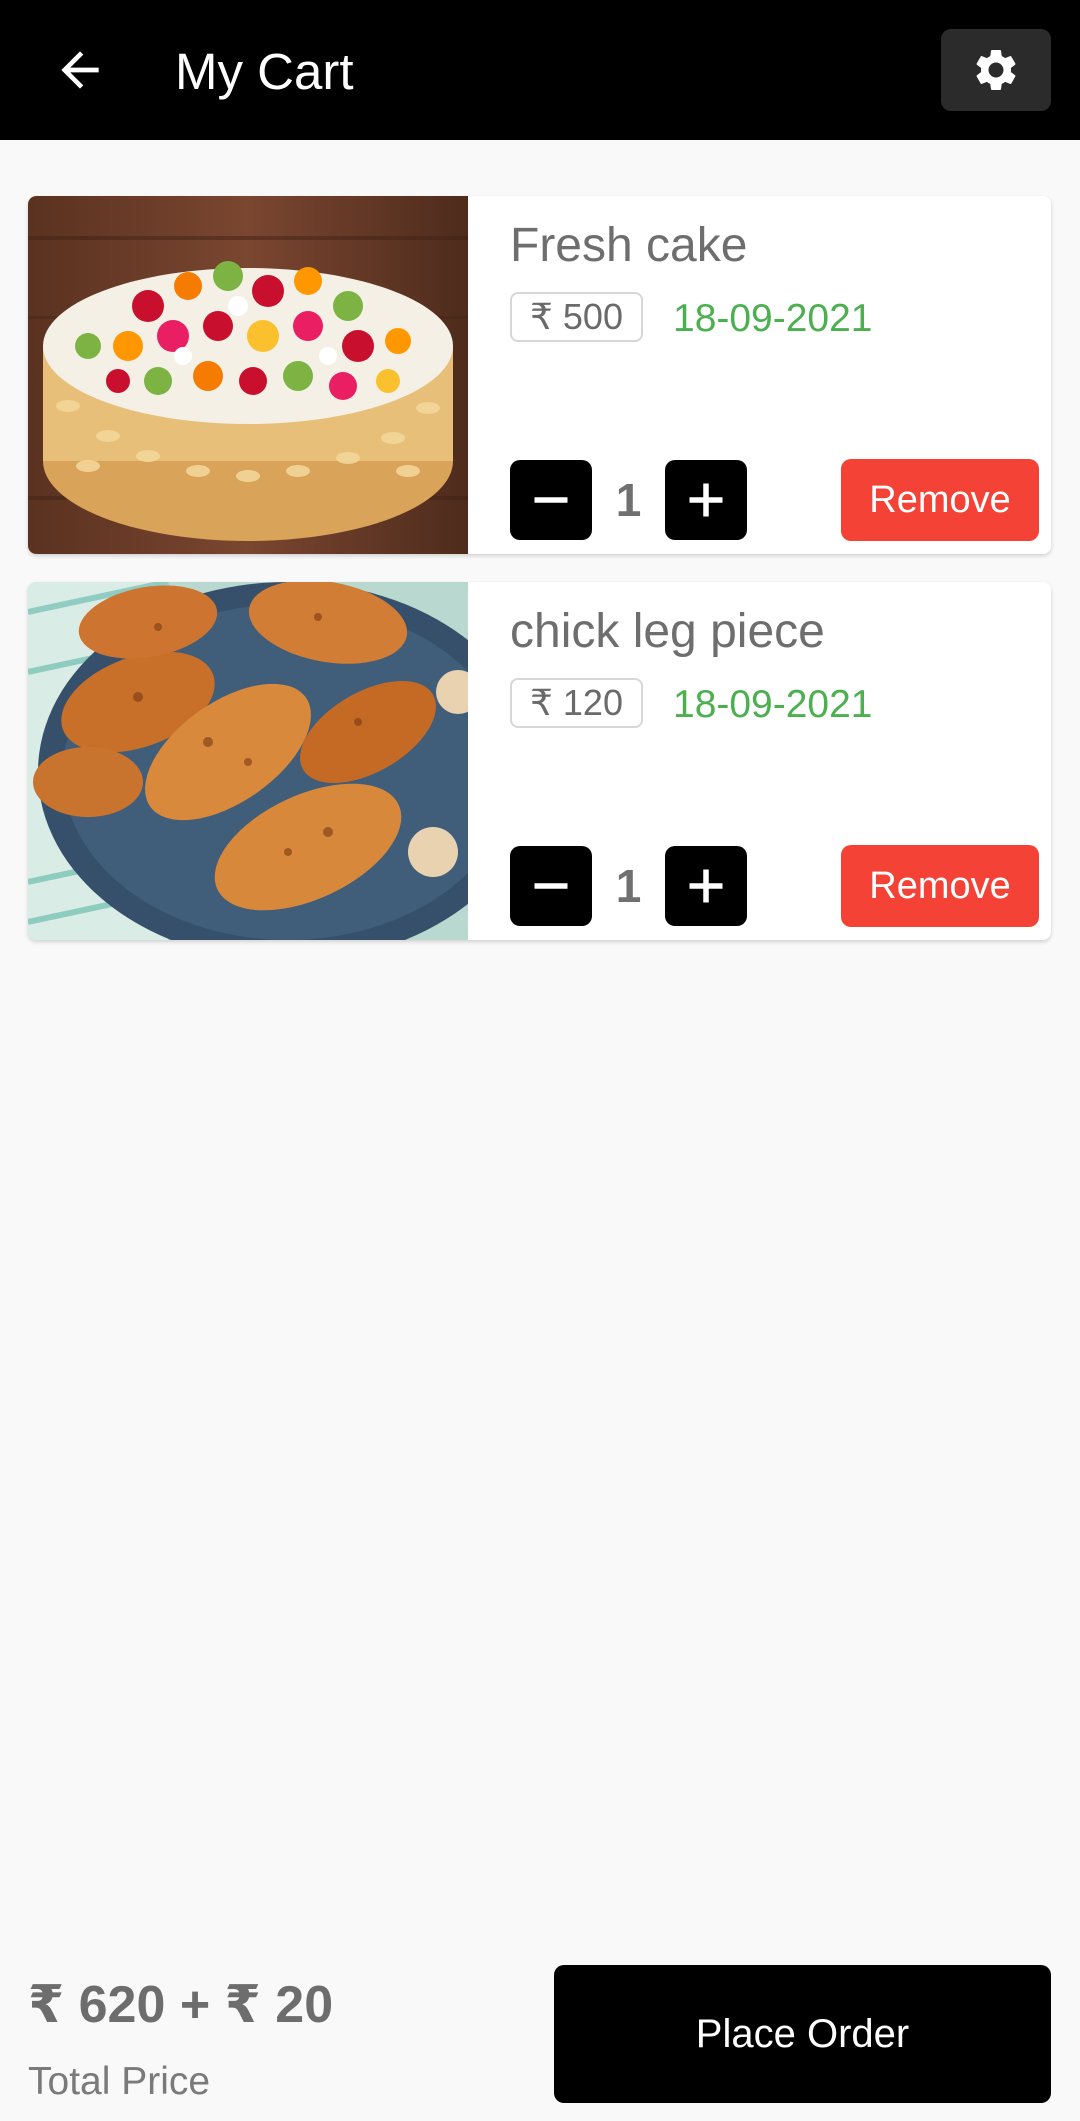 This screenshot has width=1080, height=2121. Describe the element at coordinates (540, 70) in the screenshot. I see `app-bar: My Cart` at that location.